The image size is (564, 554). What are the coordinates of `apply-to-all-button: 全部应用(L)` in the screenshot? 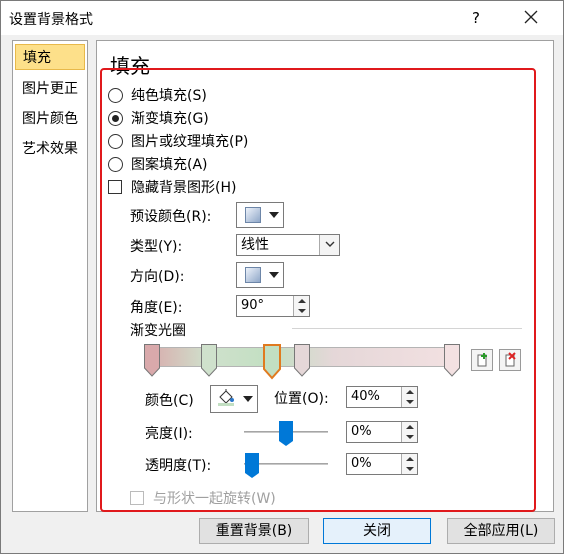 It's located at (501, 531).